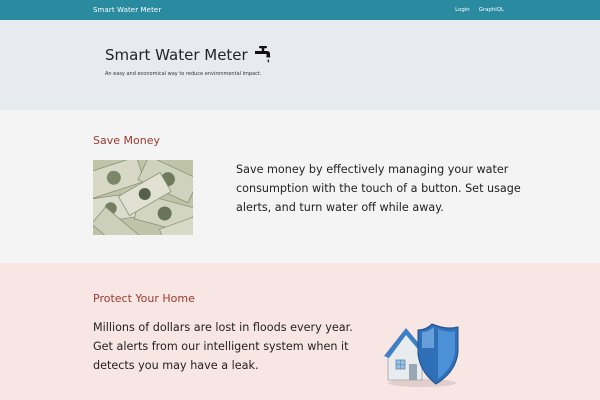 The image size is (600, 400). I want to click on nav-login-link: Login, so click(462, 10).